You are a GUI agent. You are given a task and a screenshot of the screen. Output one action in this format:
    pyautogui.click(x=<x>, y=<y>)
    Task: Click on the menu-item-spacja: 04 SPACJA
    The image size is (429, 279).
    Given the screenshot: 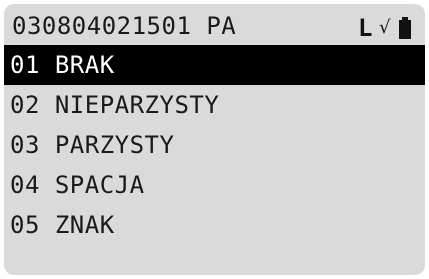 What is the action you would take?
    pyautogui.click(x=214, y=185)
    